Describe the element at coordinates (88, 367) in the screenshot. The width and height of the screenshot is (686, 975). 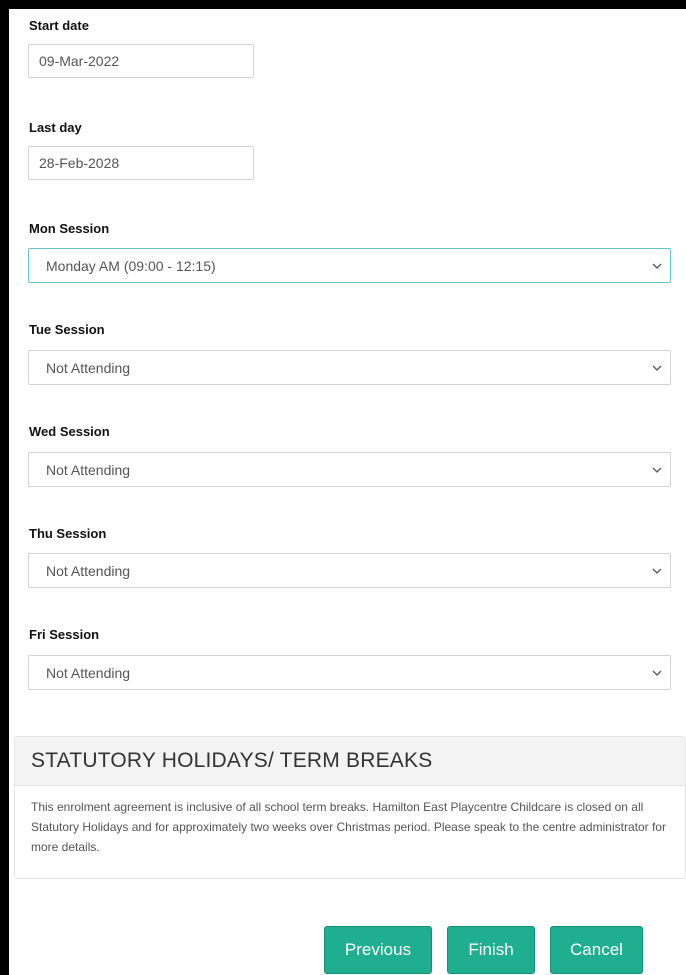
I see `tue-session-value: Not Attending` at that location.